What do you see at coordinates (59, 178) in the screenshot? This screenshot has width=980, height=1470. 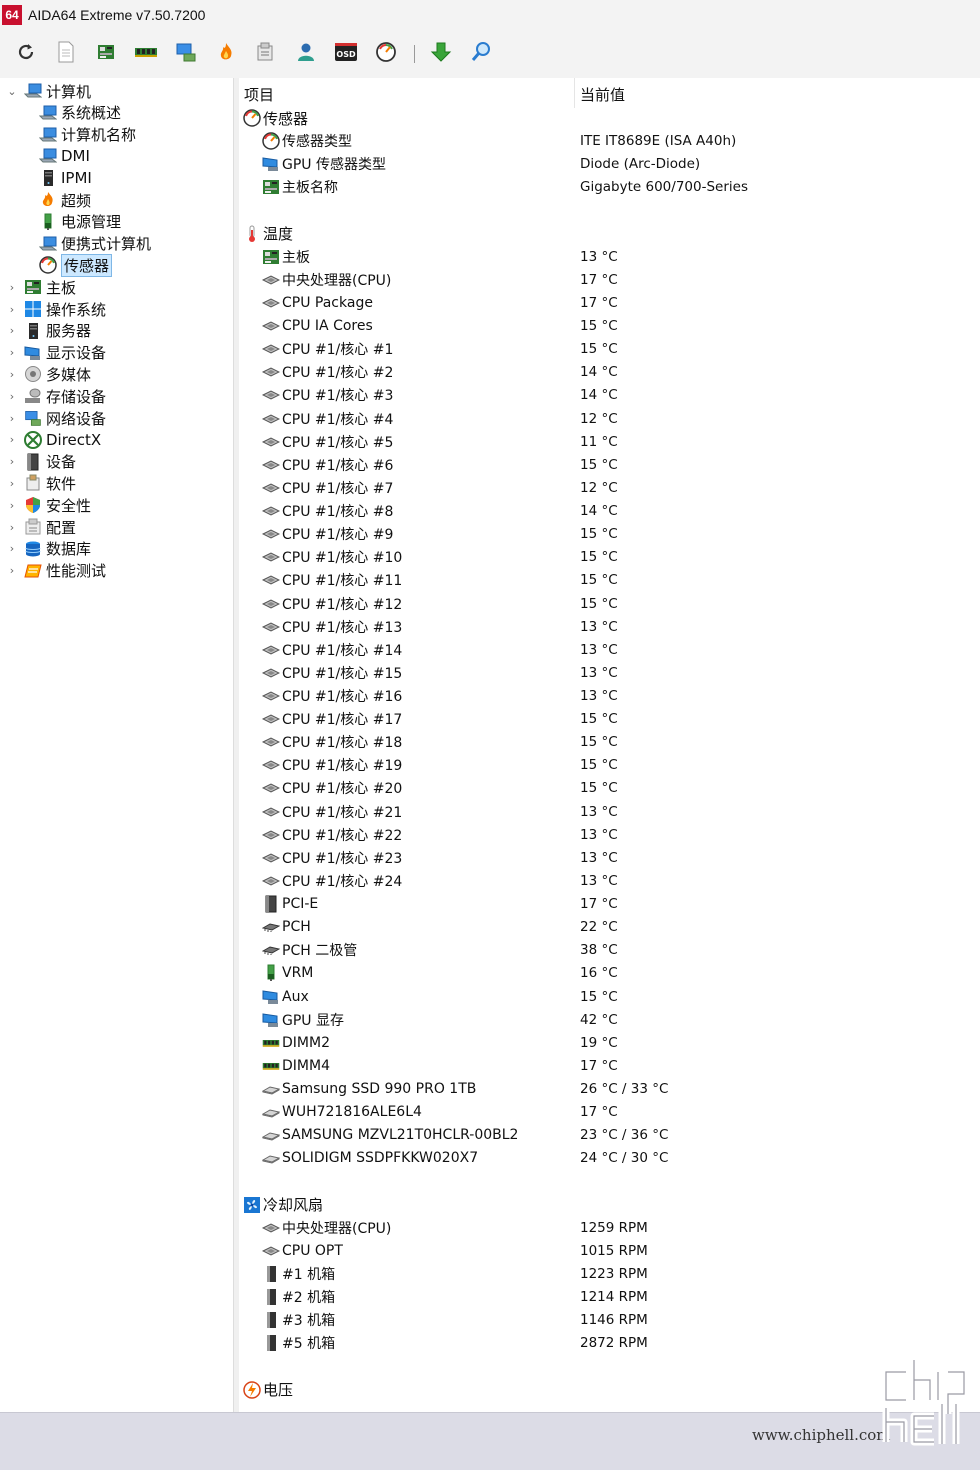 I see `tree-item: IPMI` at bounding box center [59, 178].